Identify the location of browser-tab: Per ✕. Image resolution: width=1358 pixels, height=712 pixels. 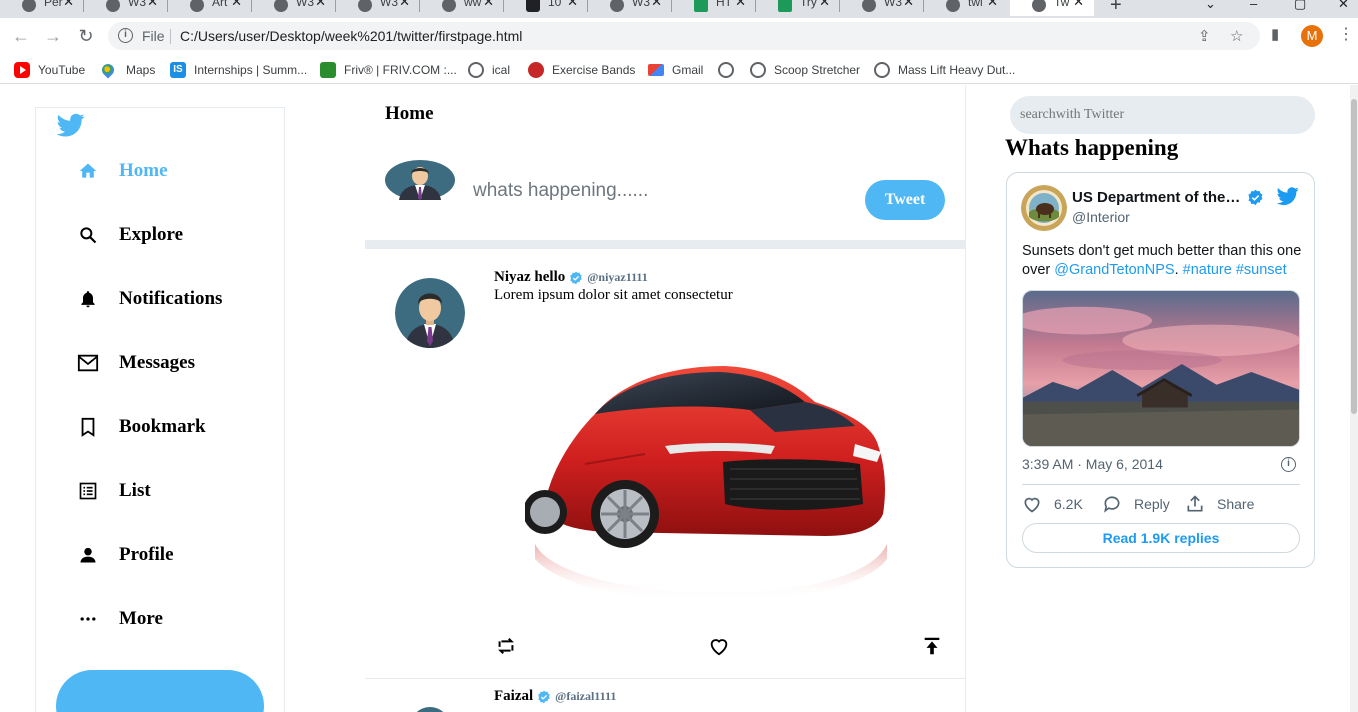
(42, 8).